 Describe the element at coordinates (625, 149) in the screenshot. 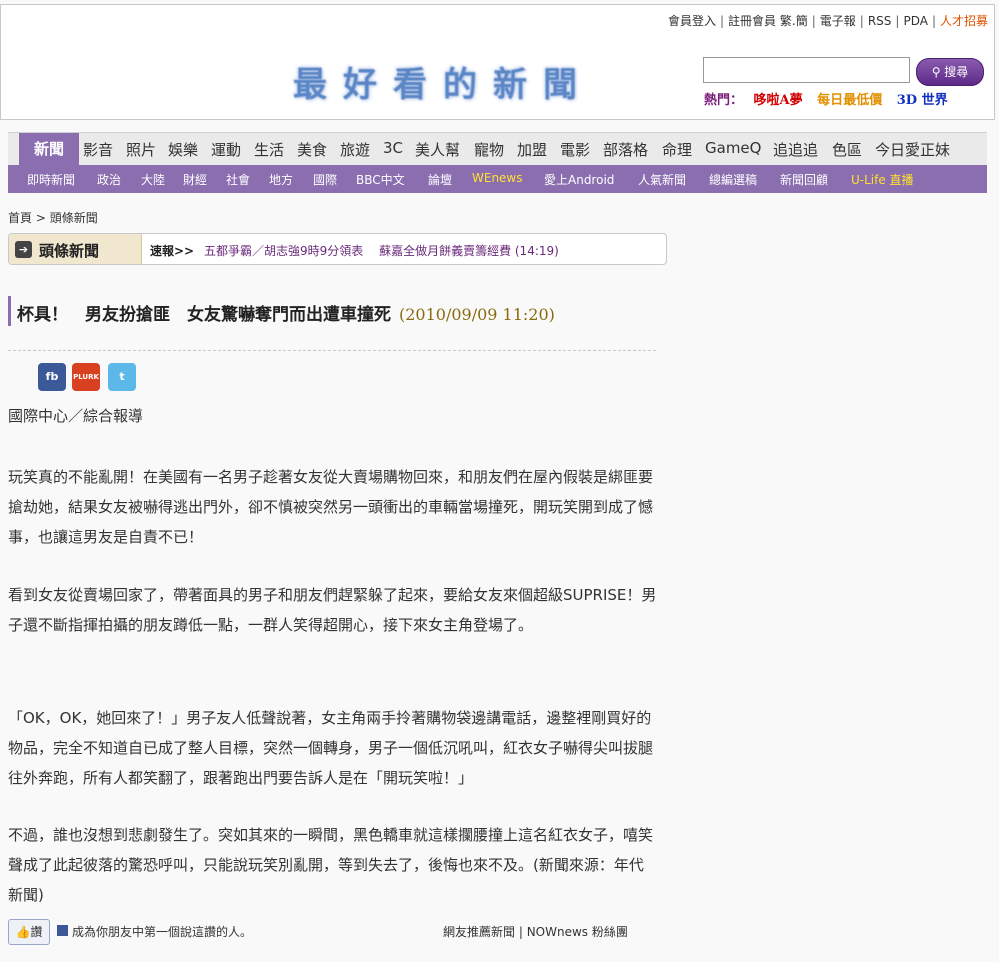

I see `nav-item-blog: 部落格` at that location.